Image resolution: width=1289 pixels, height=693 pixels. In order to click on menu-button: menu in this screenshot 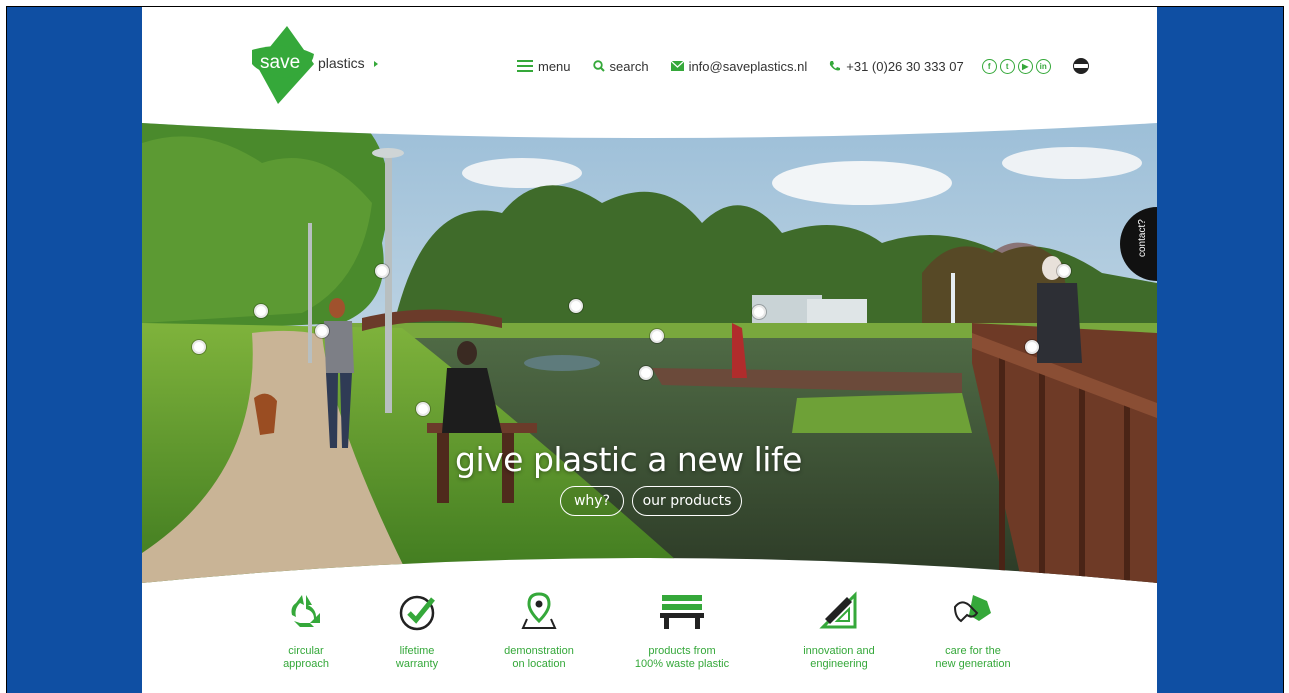, I will do `click(544, 66)`.